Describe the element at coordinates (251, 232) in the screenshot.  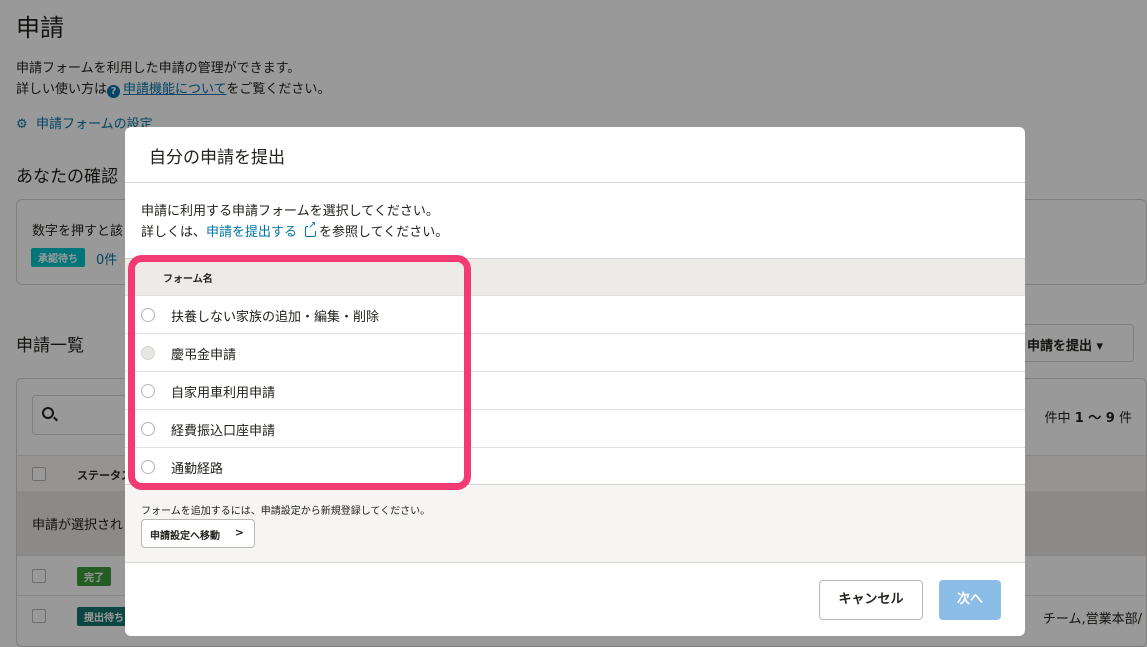
I see `help-link-submit: 申請を提出する` at that location.